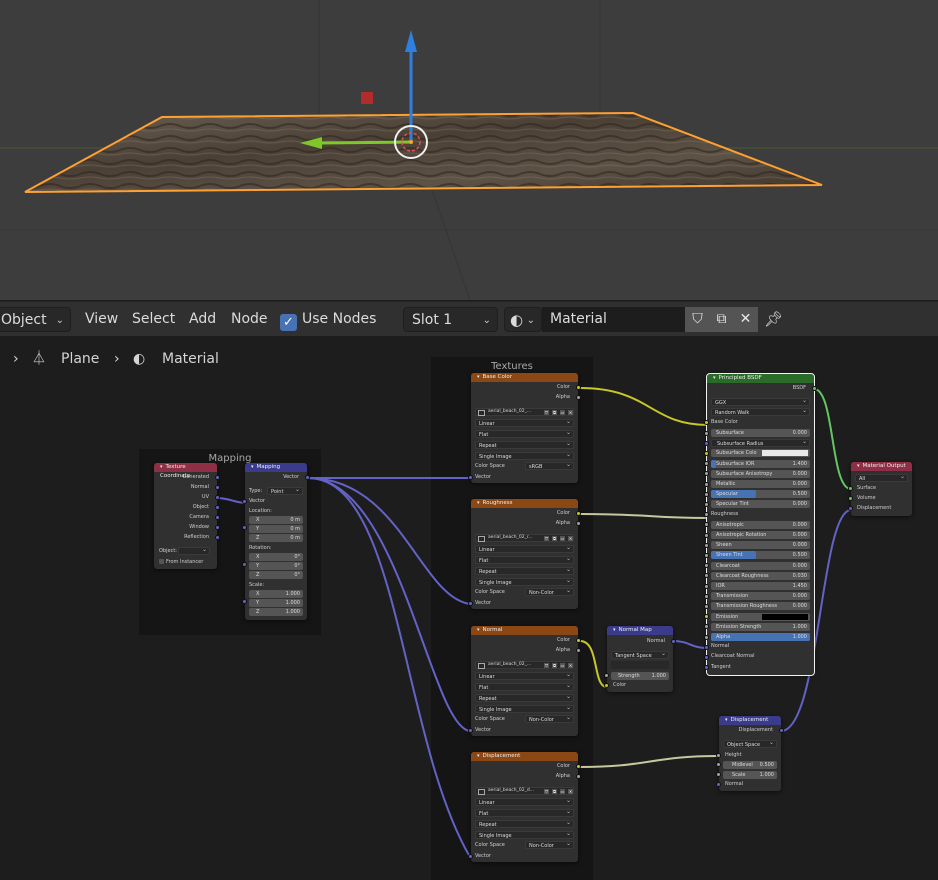 The width and height of the screenshot is (938, 880). I want to click on subsurface-method-dropdown: Random Walk, so click(760, 411).